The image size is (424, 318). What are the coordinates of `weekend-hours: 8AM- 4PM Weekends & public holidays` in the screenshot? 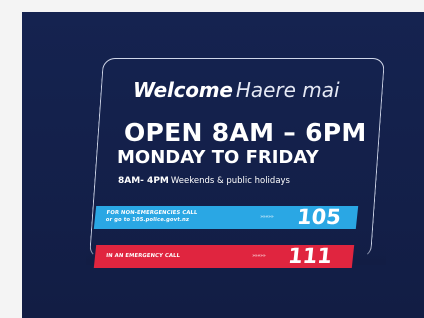 It's located at (204, 181).